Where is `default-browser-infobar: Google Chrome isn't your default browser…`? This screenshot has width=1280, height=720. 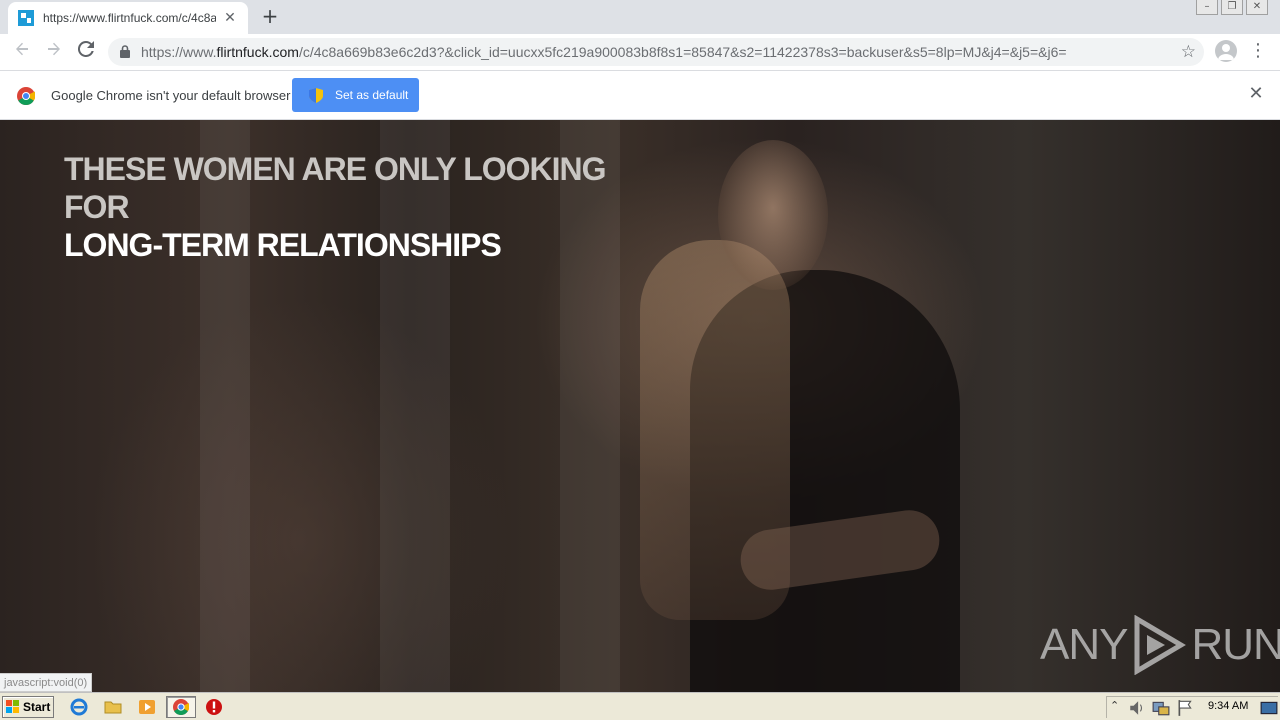 default-browser-infobar: Google Chrome isn't your default browser… is located at coordinates (640, 95).